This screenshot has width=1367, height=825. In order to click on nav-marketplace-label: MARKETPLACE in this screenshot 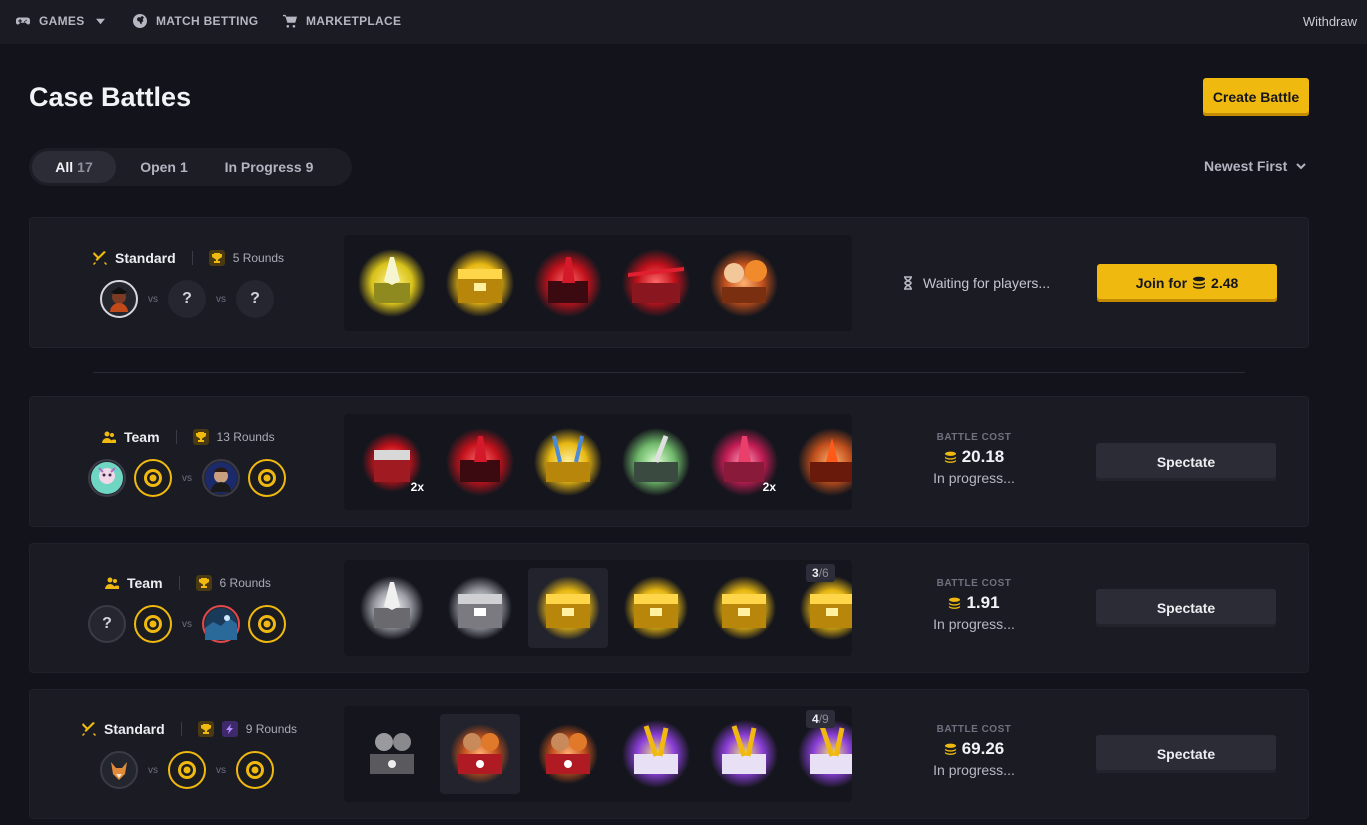, I will do `click(354, 21)`.